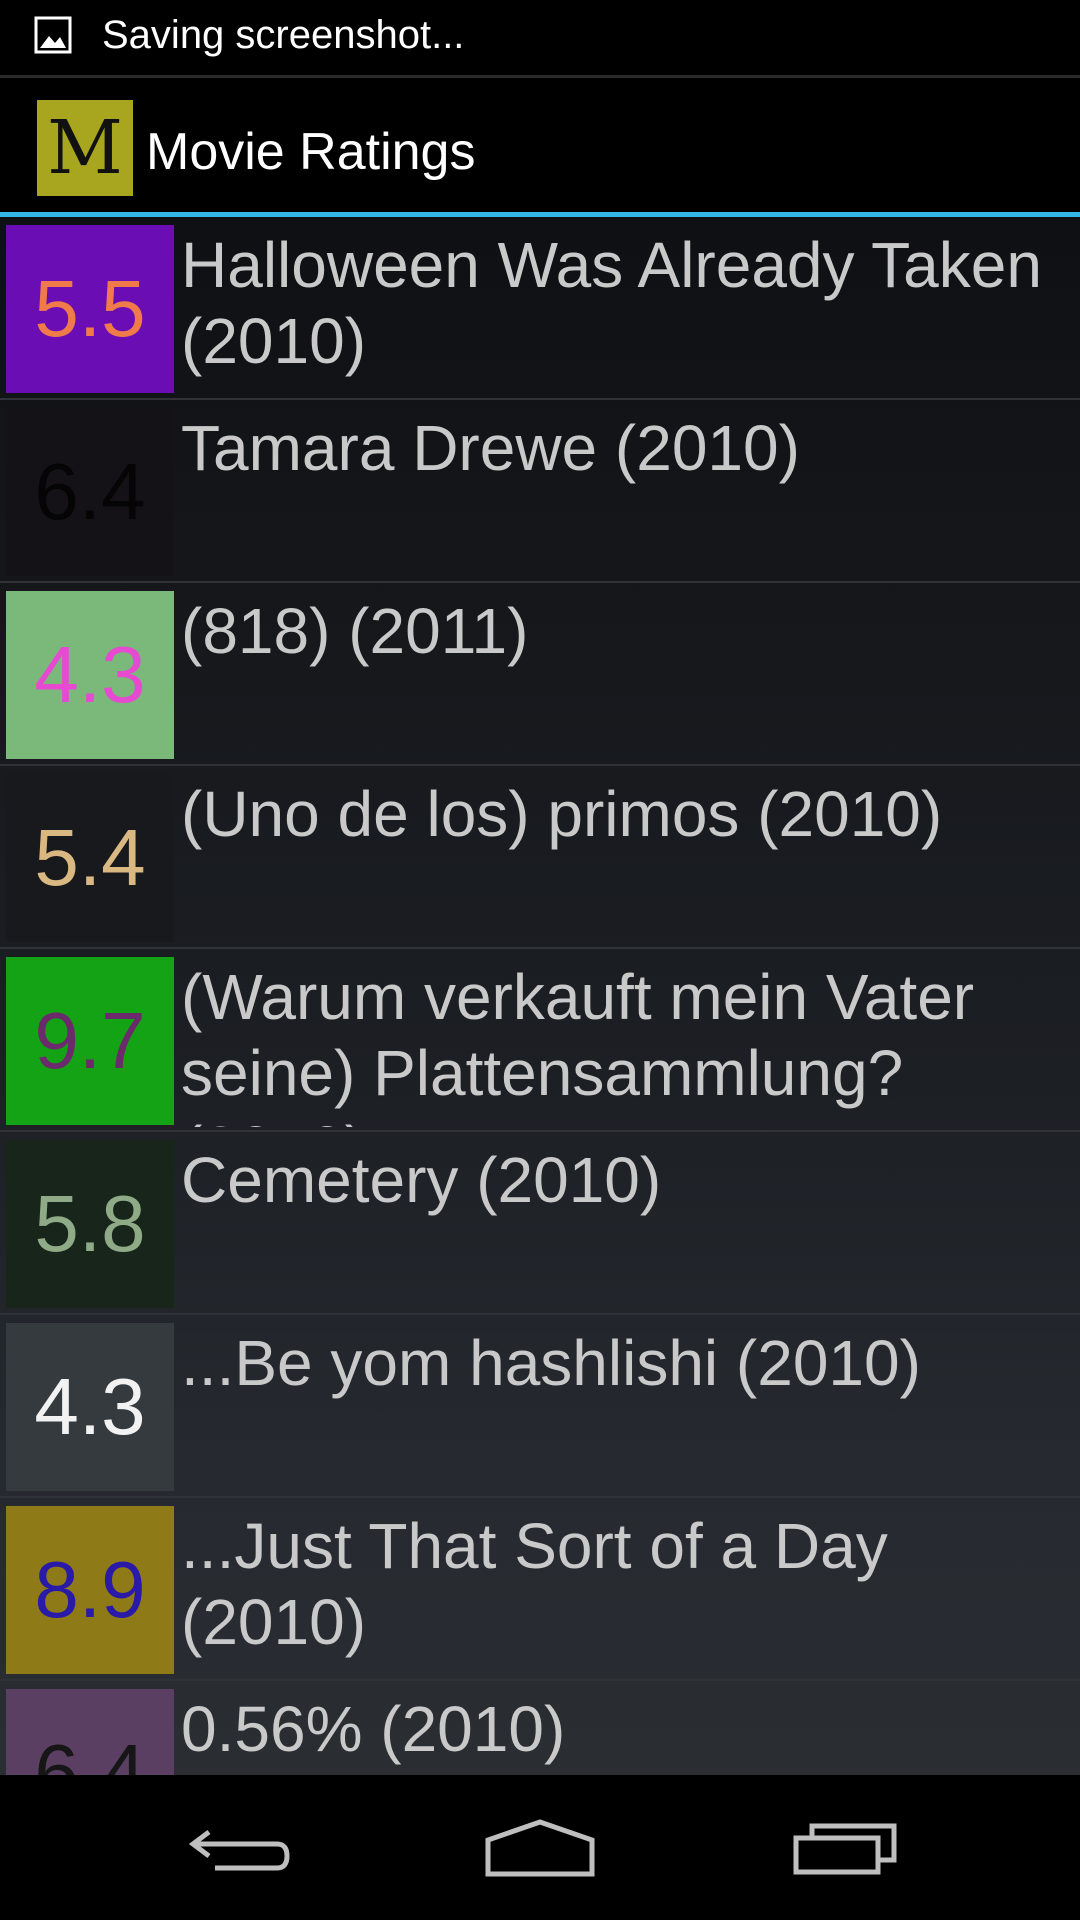  I want to click on list-item: 4.3 ...Be yom hashlishi (2010), so click(540, 1406).